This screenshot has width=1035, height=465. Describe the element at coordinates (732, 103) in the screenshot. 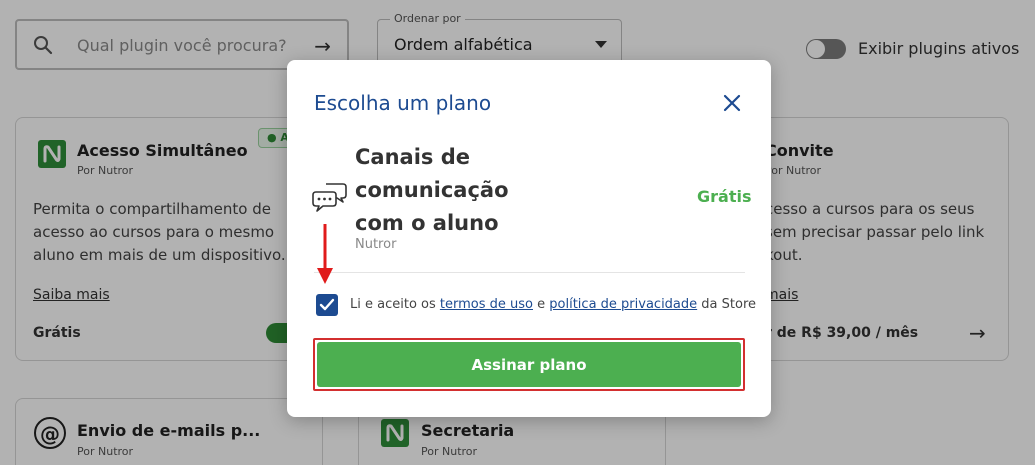

I see `close-icon` at that location.